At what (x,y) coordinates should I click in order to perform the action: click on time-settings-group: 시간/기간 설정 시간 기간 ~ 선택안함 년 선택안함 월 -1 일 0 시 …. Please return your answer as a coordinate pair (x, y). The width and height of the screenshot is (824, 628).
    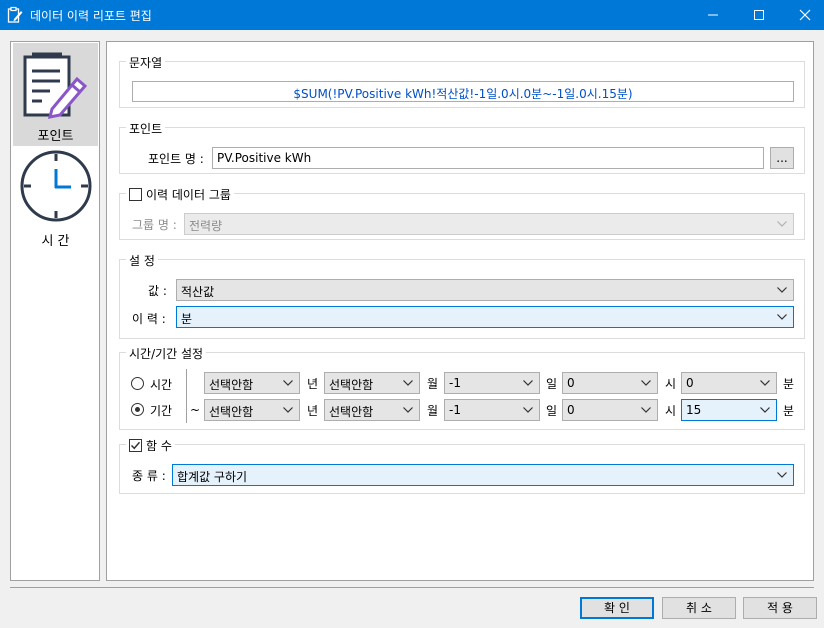
    Looking at the image, I should click on (462, 387).